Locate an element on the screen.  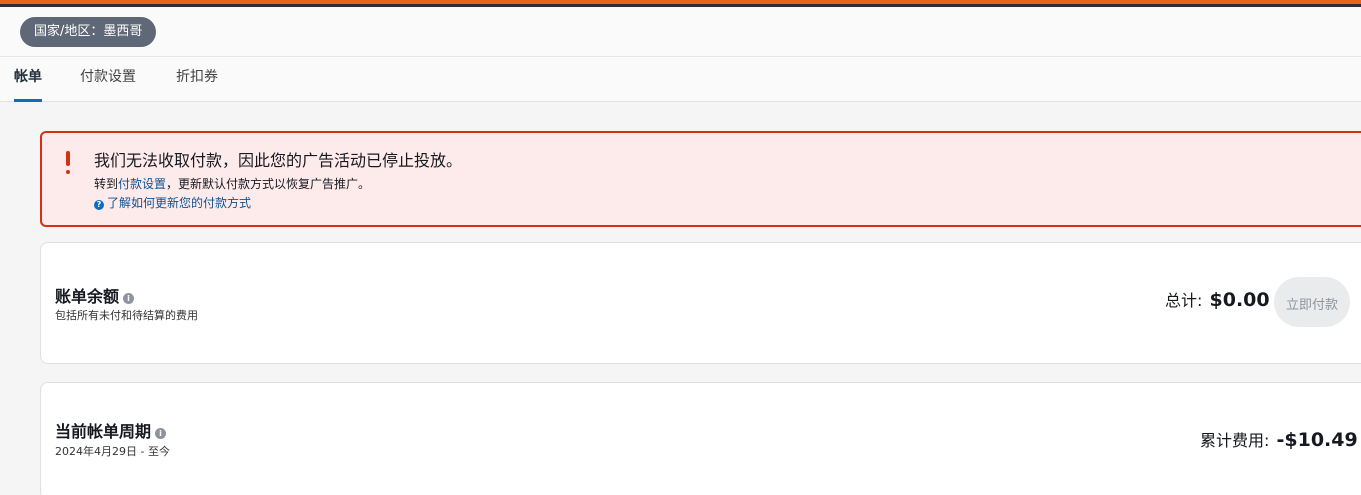
payment-settings-link: 付款设置 is located at coordinates (142, 184).